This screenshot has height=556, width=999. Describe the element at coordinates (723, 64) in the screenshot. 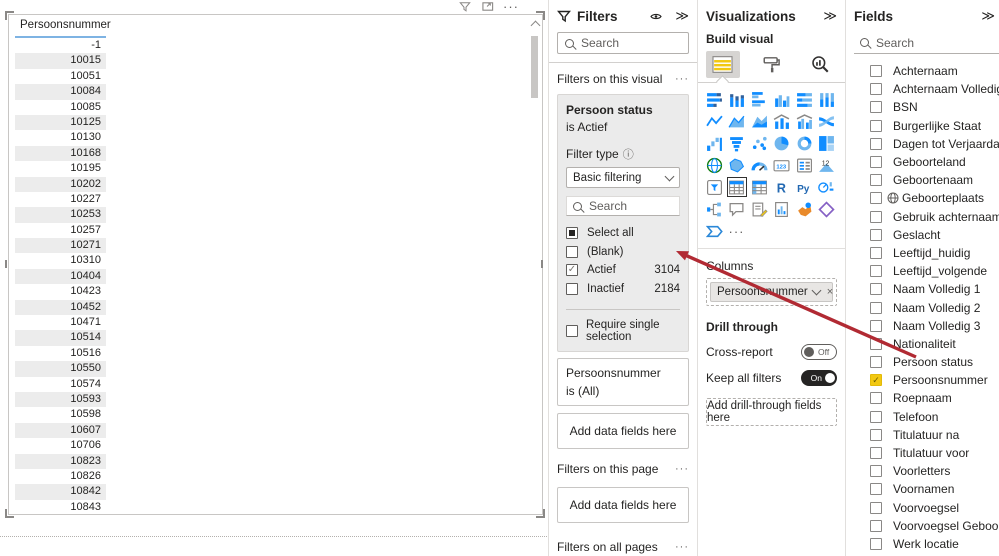

I see `tab-build-visual` at that location.